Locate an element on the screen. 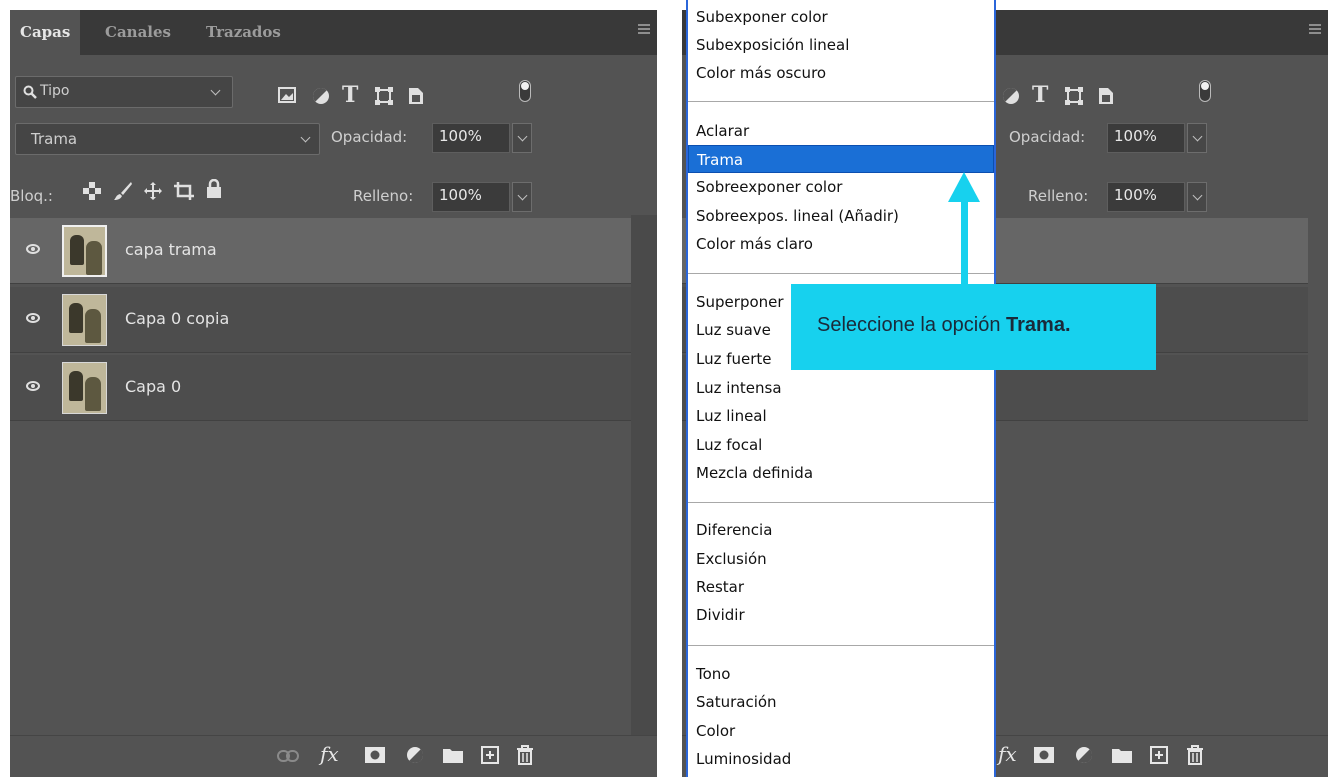 The height and width of the screenshot is (777, 1328). panel-bottom-bar: fx is located at coordinates (333, 756).